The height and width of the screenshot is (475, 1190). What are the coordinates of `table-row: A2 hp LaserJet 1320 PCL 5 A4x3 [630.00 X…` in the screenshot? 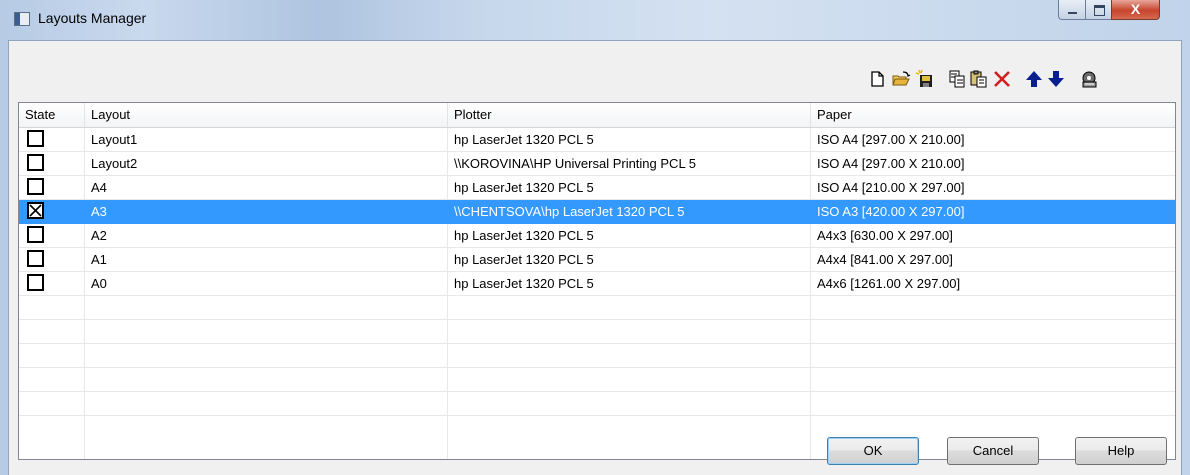 It's located at (597, 236).